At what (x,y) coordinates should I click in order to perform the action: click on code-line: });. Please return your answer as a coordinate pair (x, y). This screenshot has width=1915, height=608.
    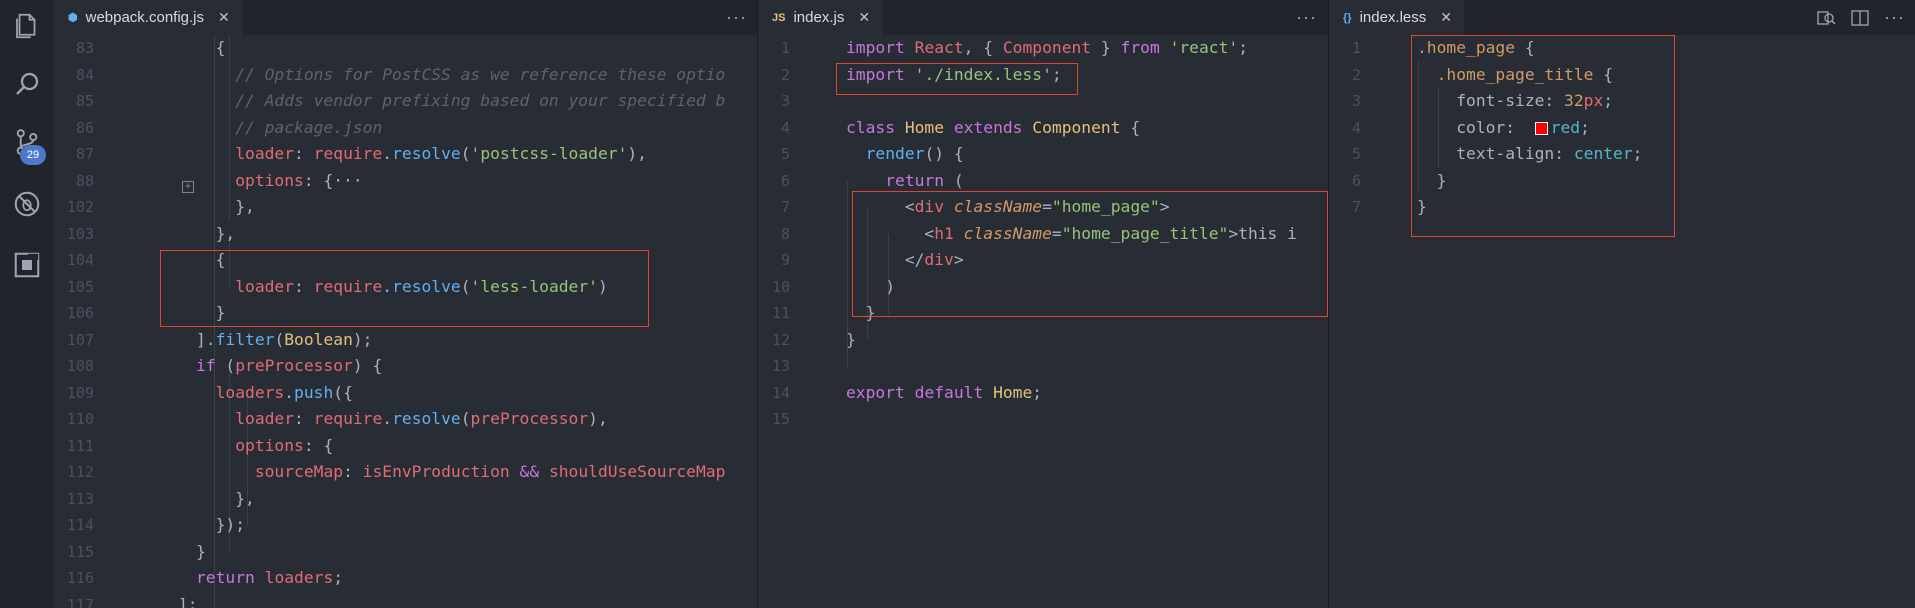
    Looking at the image, I should click on (221, 524).